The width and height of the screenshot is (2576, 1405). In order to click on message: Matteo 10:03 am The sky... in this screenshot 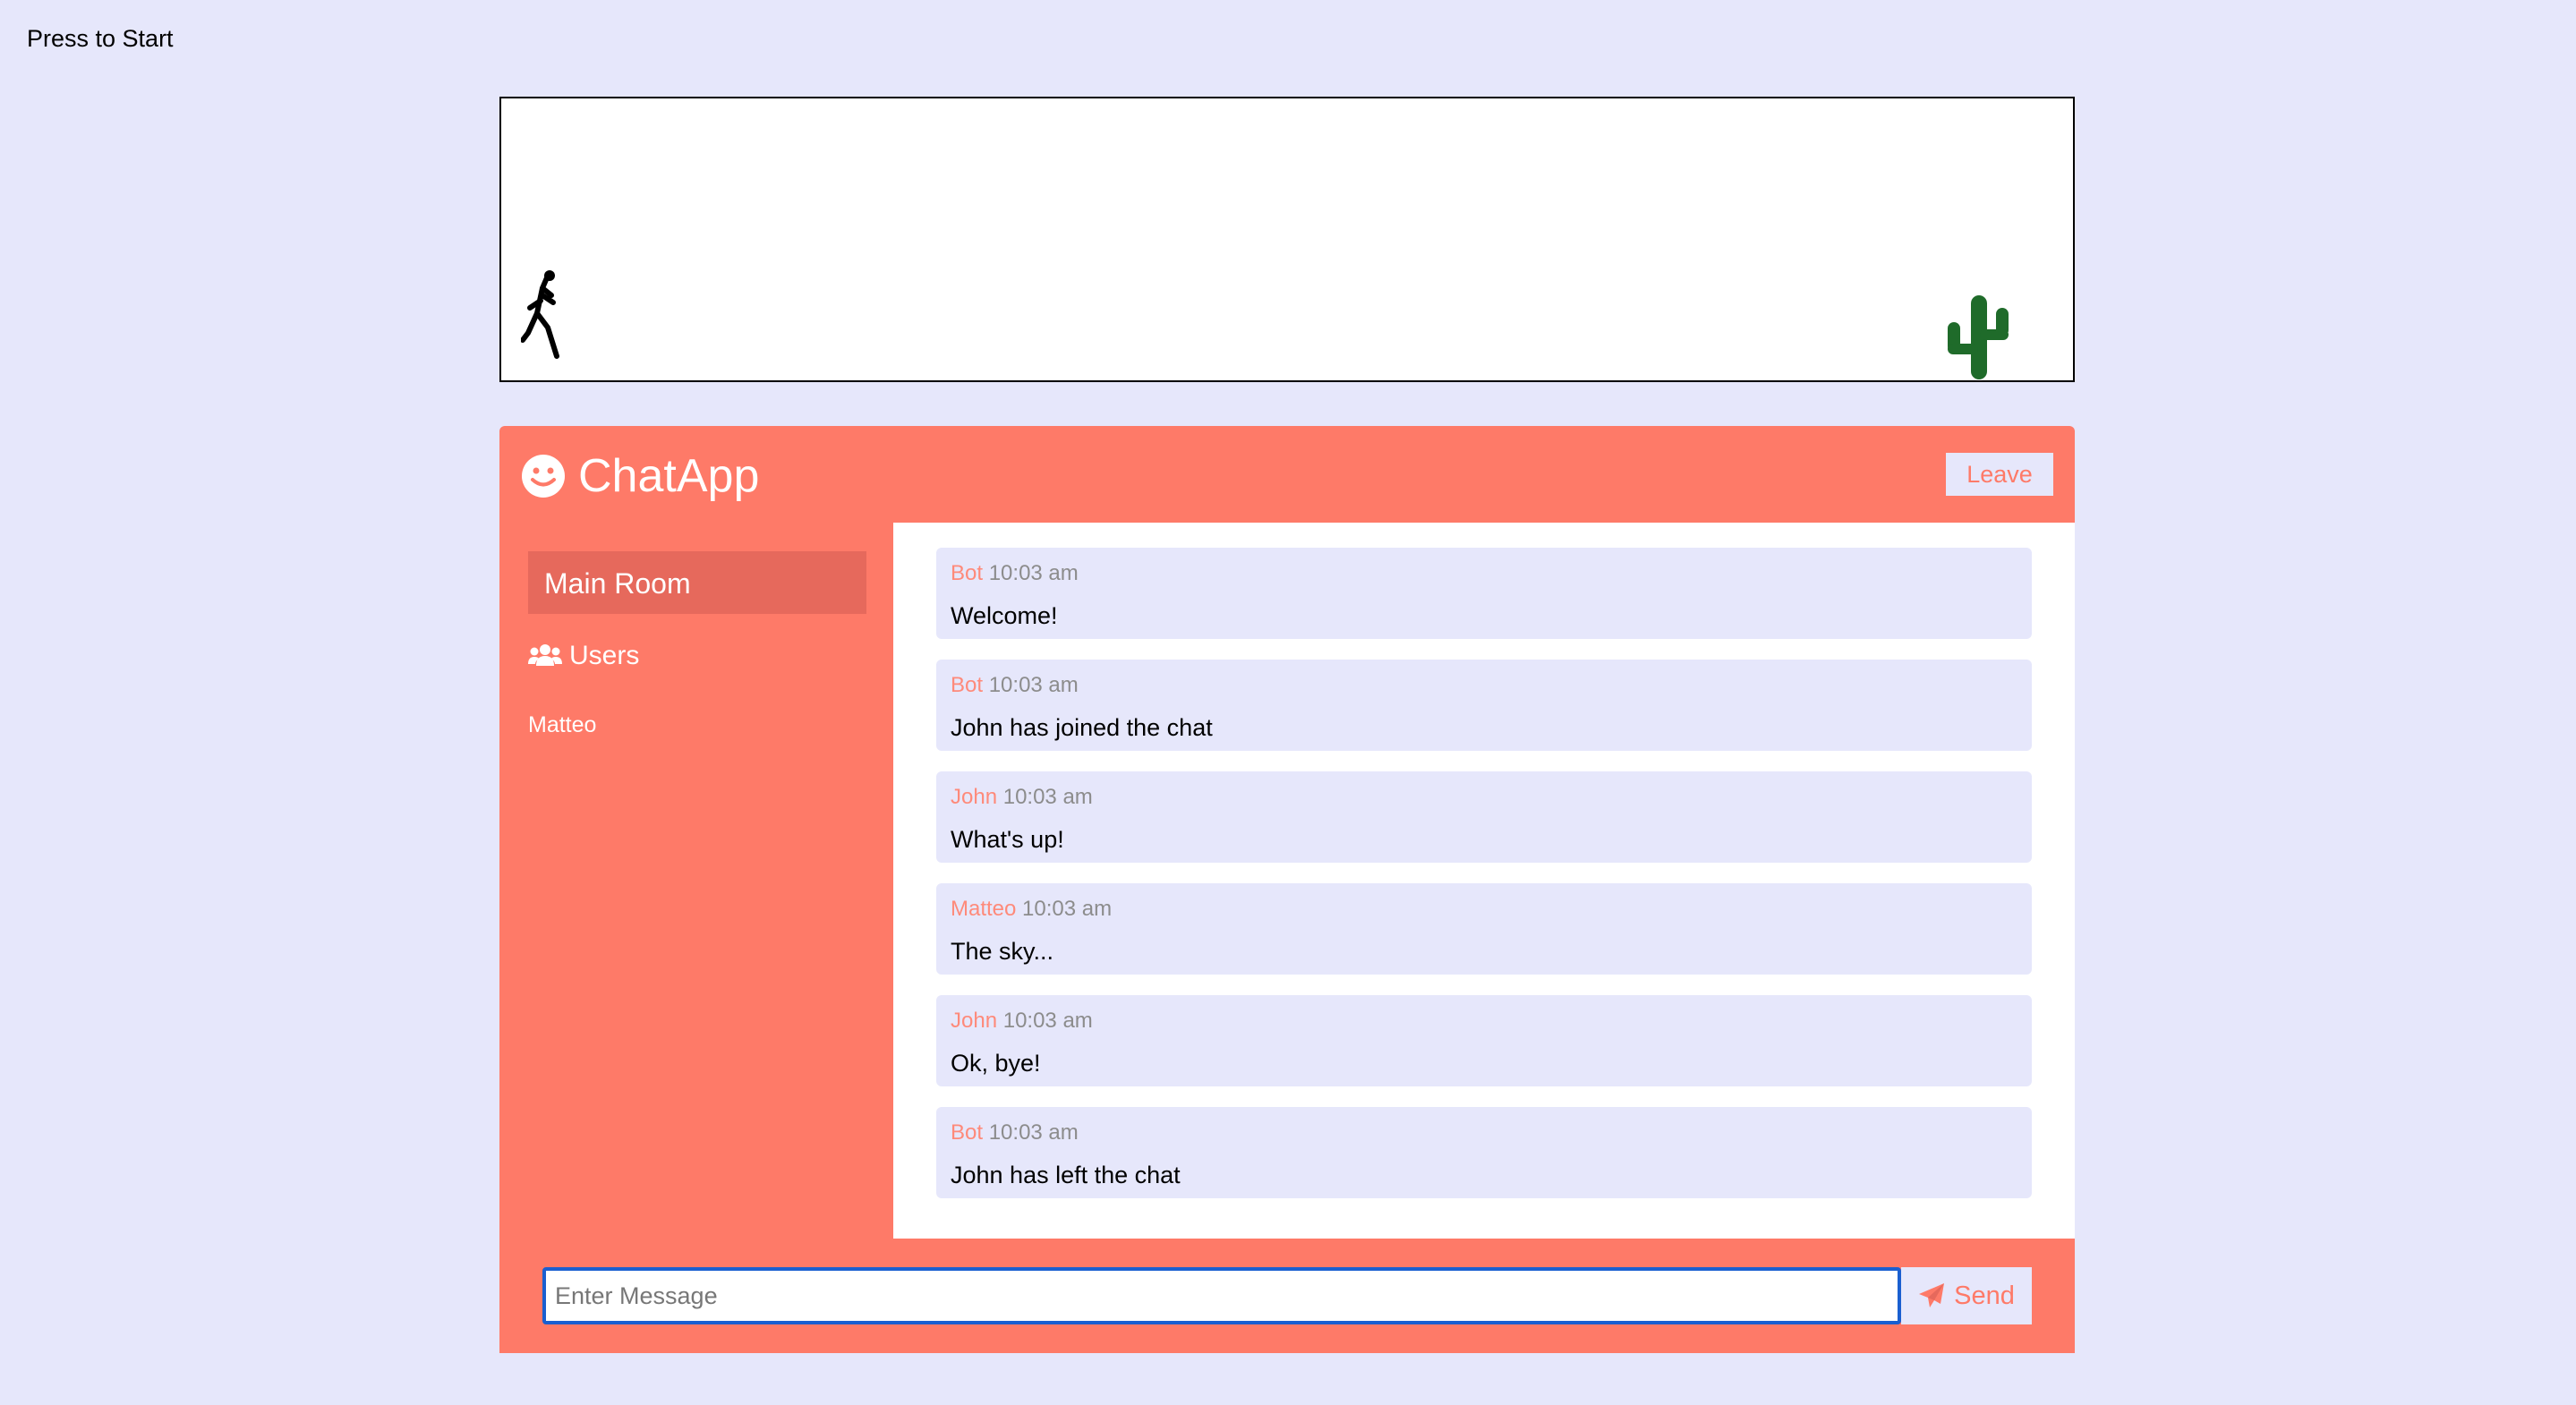, I will do `click(1484, 929)`.